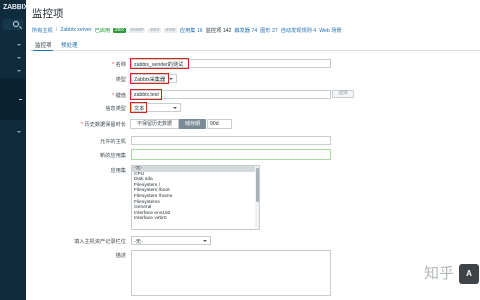 This screenshot has height=300, width=480. Describe the element at coordinates (138, 242) in the screenshot. I see `inventory-value: -无-` at that location.